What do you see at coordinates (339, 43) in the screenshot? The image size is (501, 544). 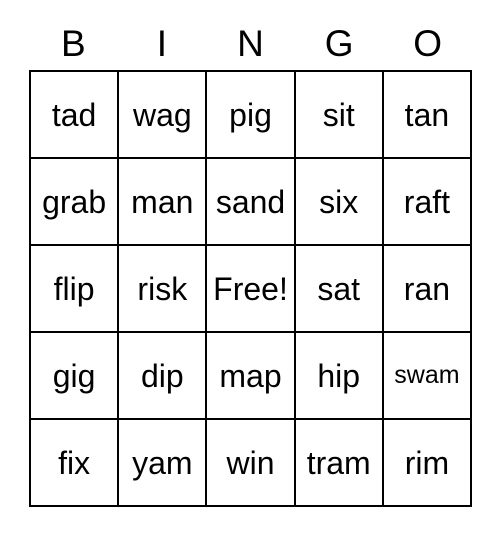 I see `bingo-header-letter-g: G` at bounding box center [339, 43].